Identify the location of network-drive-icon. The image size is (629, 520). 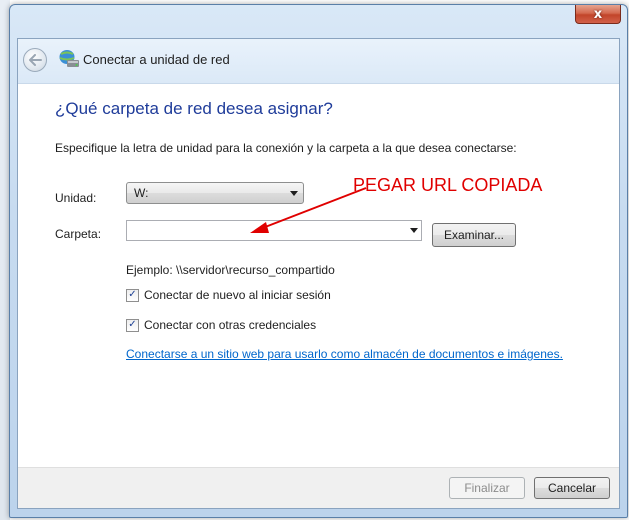
(69, 58).